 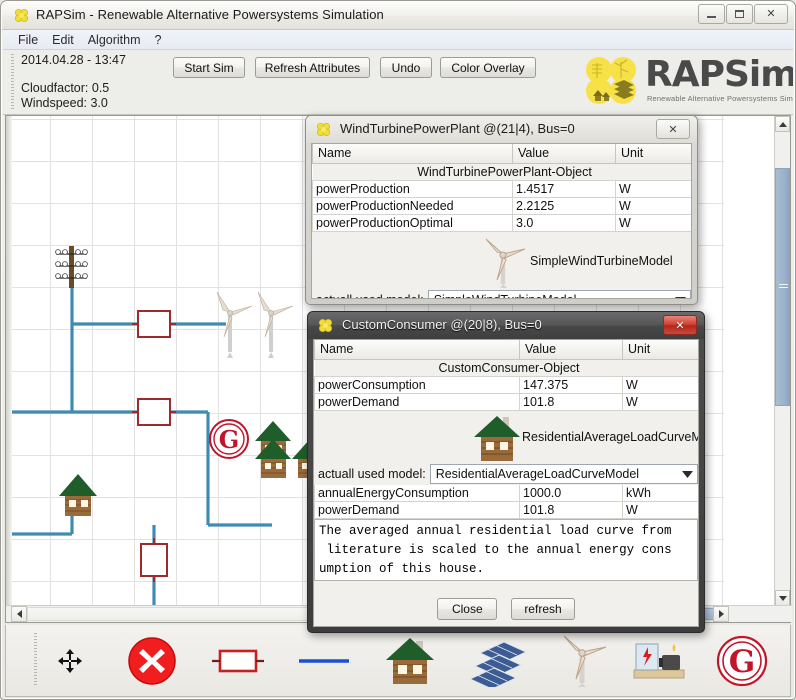 I want to click on object-header-label: WindTurbinePowerPlant-Object, so click(x=501, y=172).